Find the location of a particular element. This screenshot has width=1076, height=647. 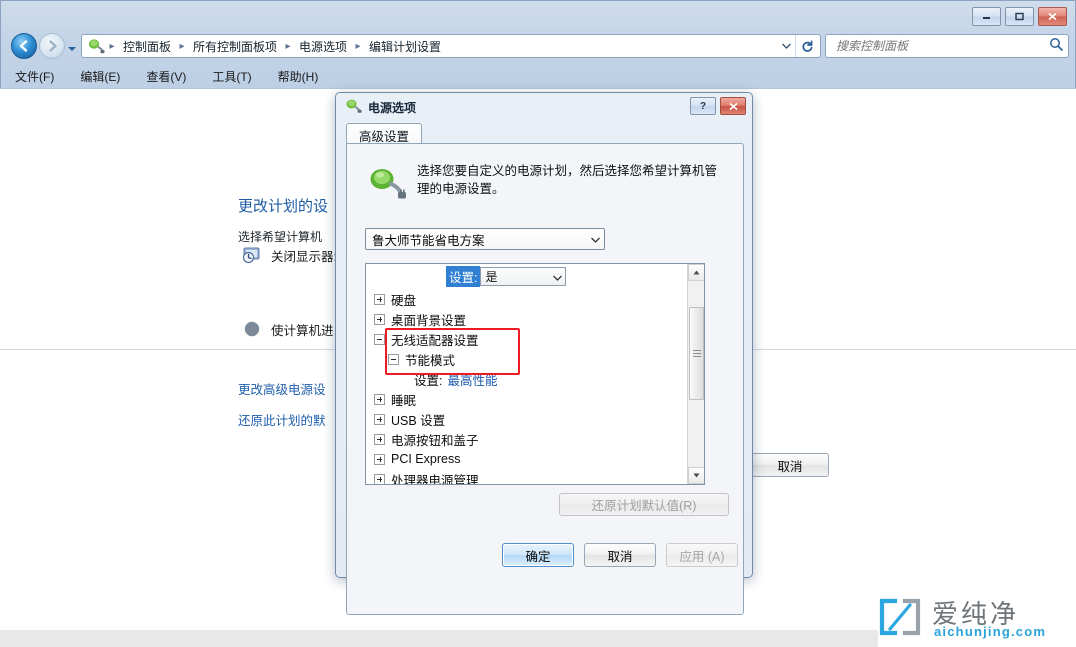

tree-item-usb-settings: USB 设置 is located at coordinates (527, 419).